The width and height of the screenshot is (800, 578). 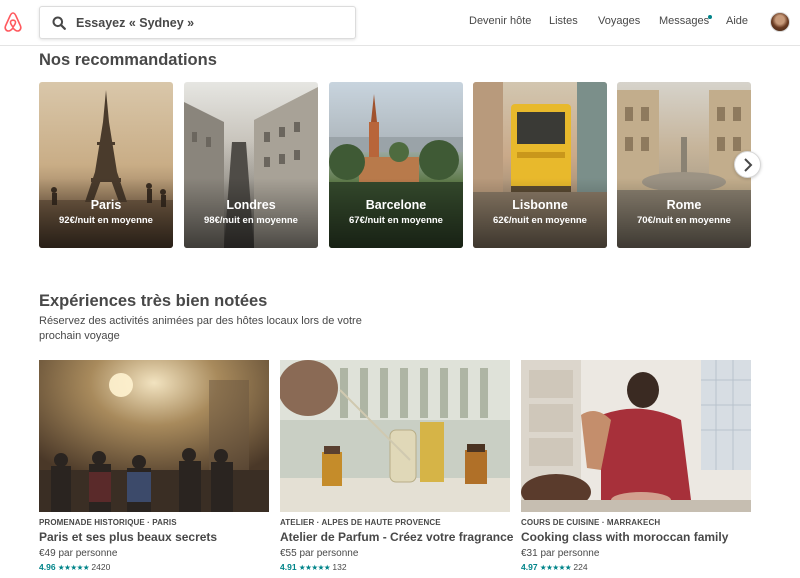 I want to click on experience-category: COURS DE CUISINE · MARRAKECH, so click(x=591, y=522).